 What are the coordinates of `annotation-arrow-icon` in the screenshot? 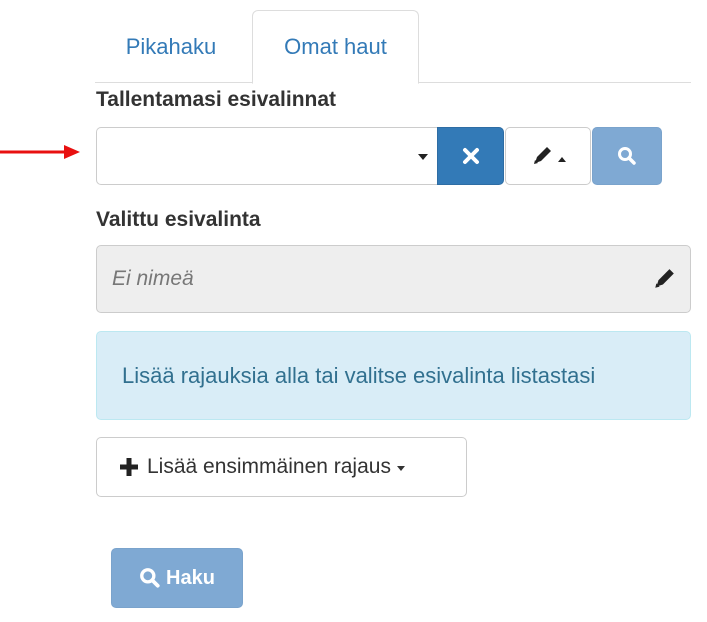 It's located at (40, 152).